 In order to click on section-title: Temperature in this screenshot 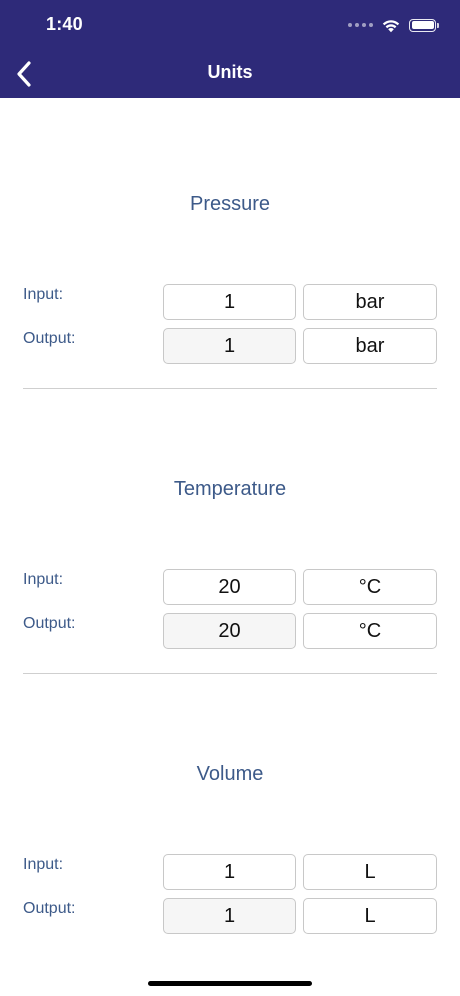, I will do `click(230, 489)`.